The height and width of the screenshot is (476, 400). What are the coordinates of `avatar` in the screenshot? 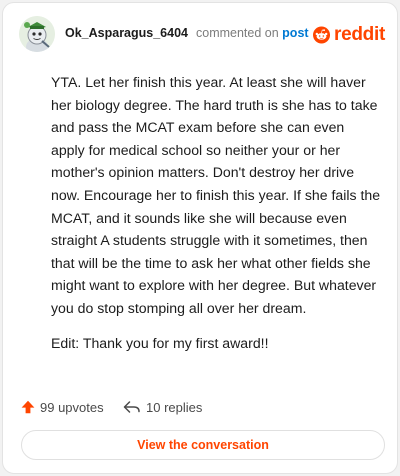 It's located at (37, 34).